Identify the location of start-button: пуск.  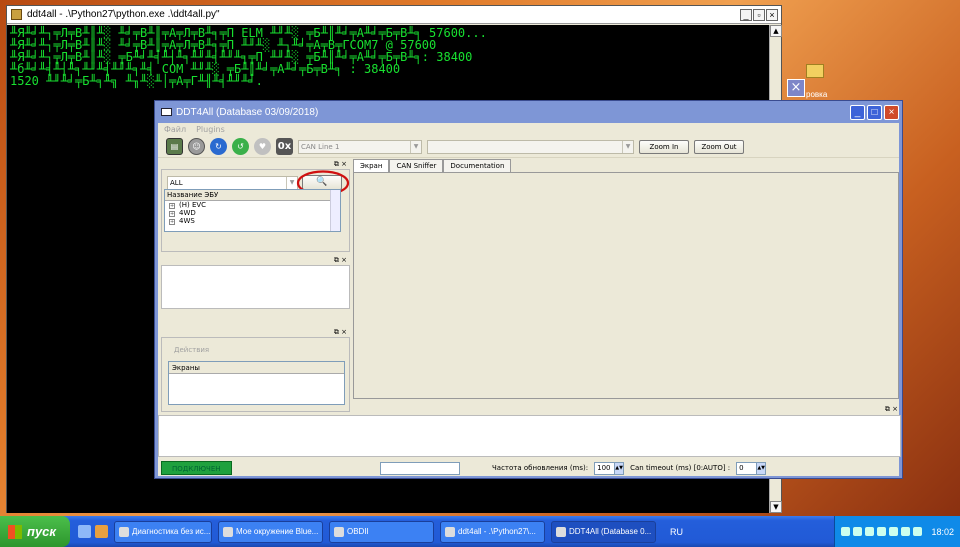
(35, 531).